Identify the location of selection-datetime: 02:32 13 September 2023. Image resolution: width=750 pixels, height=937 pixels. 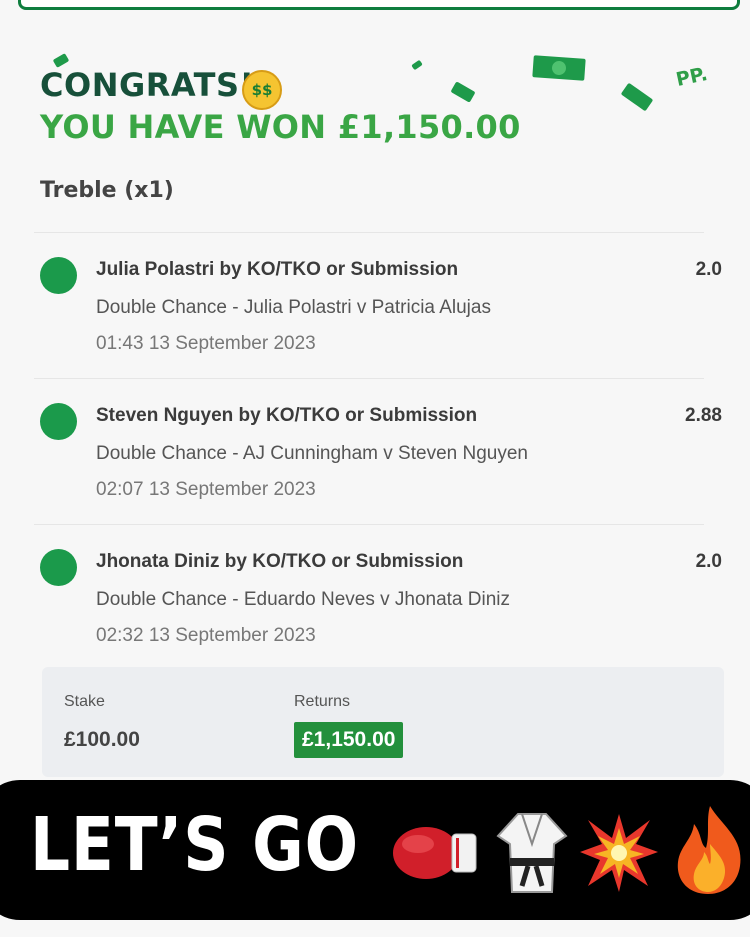
(206, 635).